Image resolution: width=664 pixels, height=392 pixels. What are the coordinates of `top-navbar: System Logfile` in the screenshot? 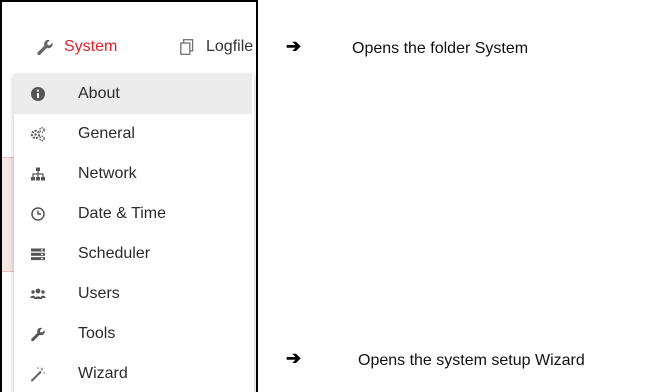 It's located at (129, 38).